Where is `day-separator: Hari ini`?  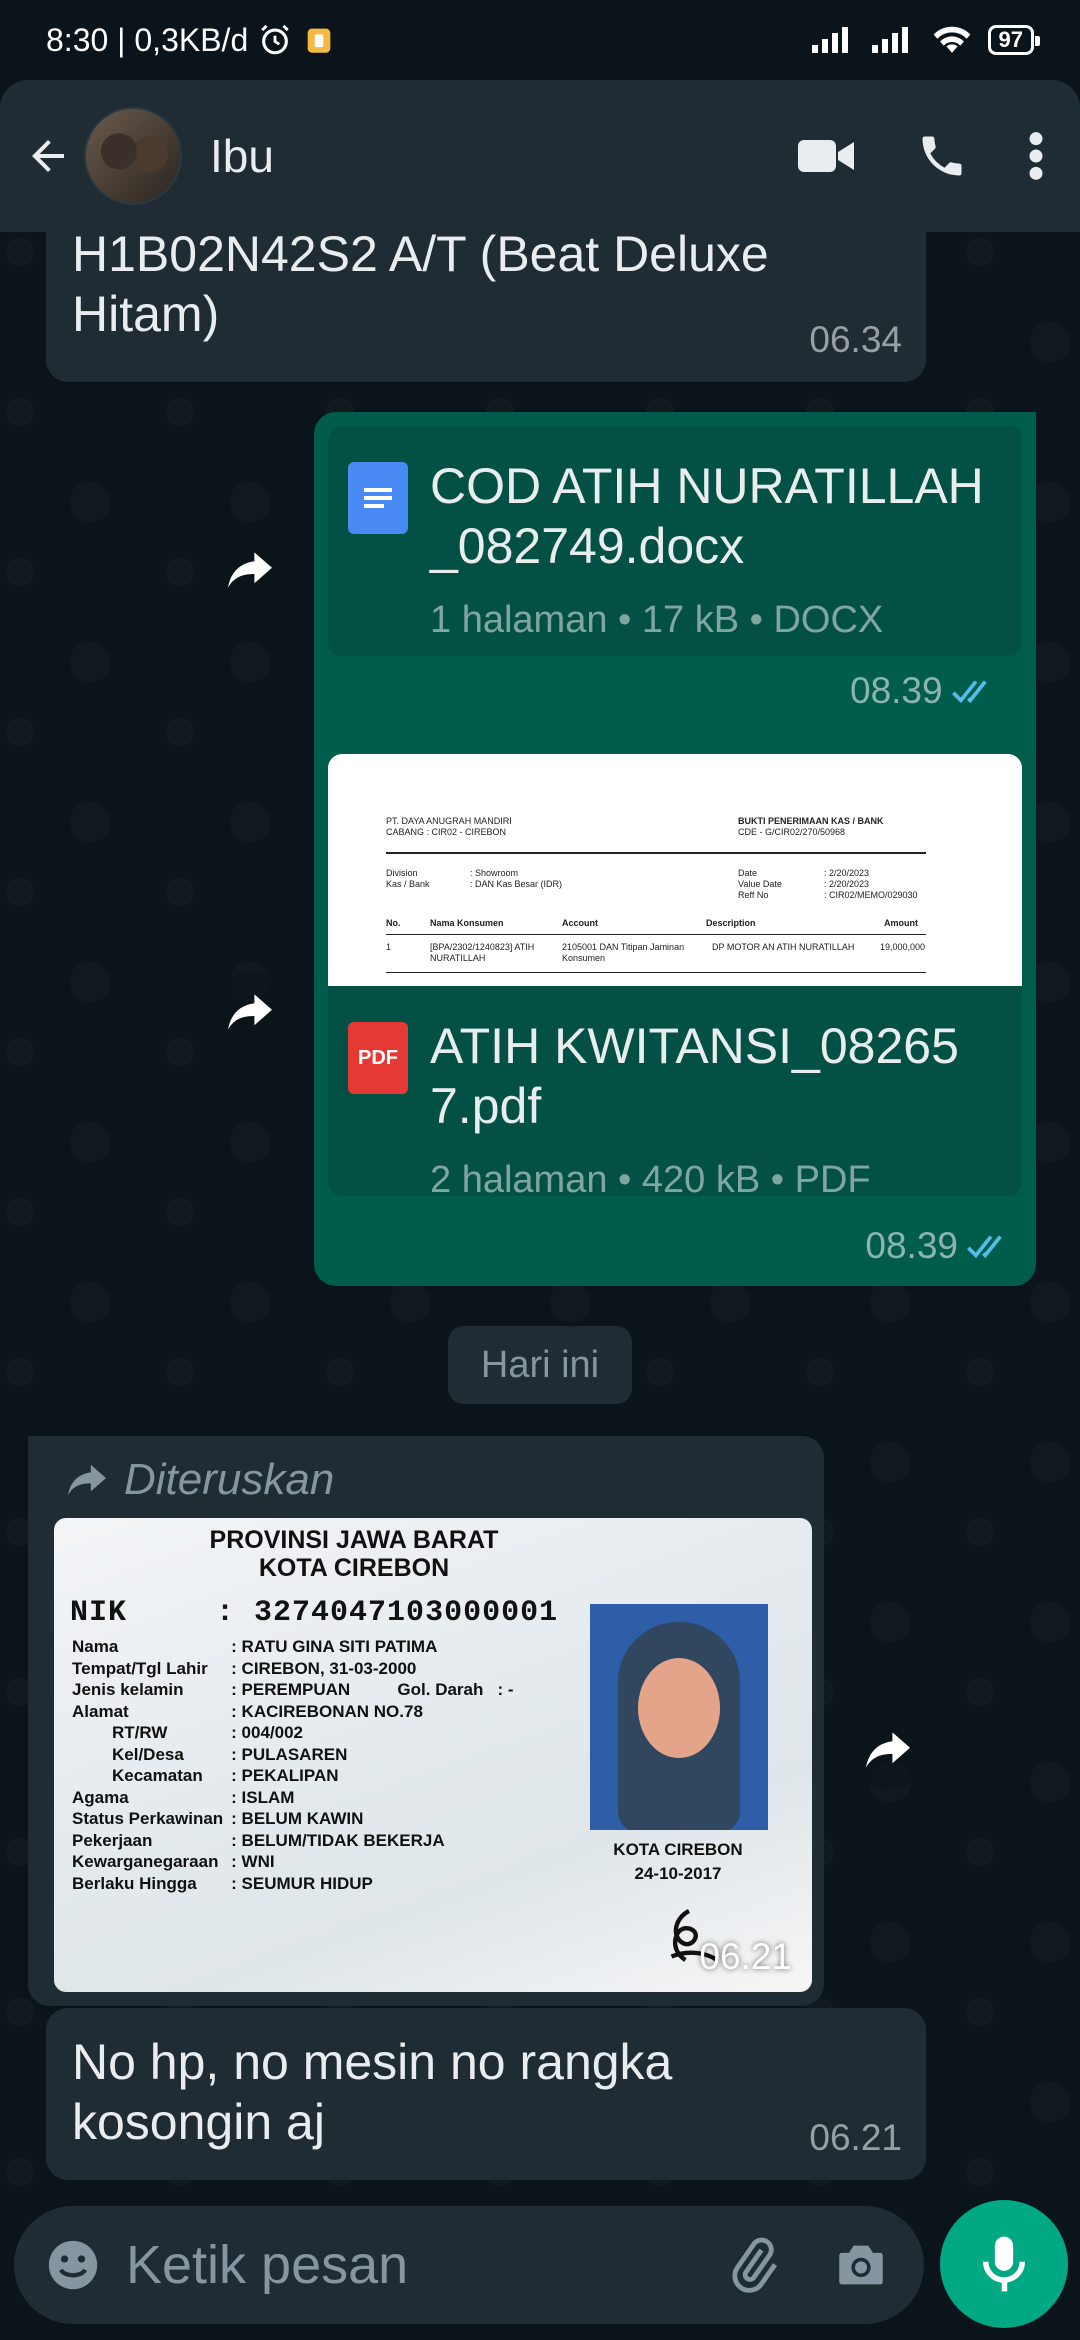
day-separator: Hari ini is located at coordinates (540, 1365).